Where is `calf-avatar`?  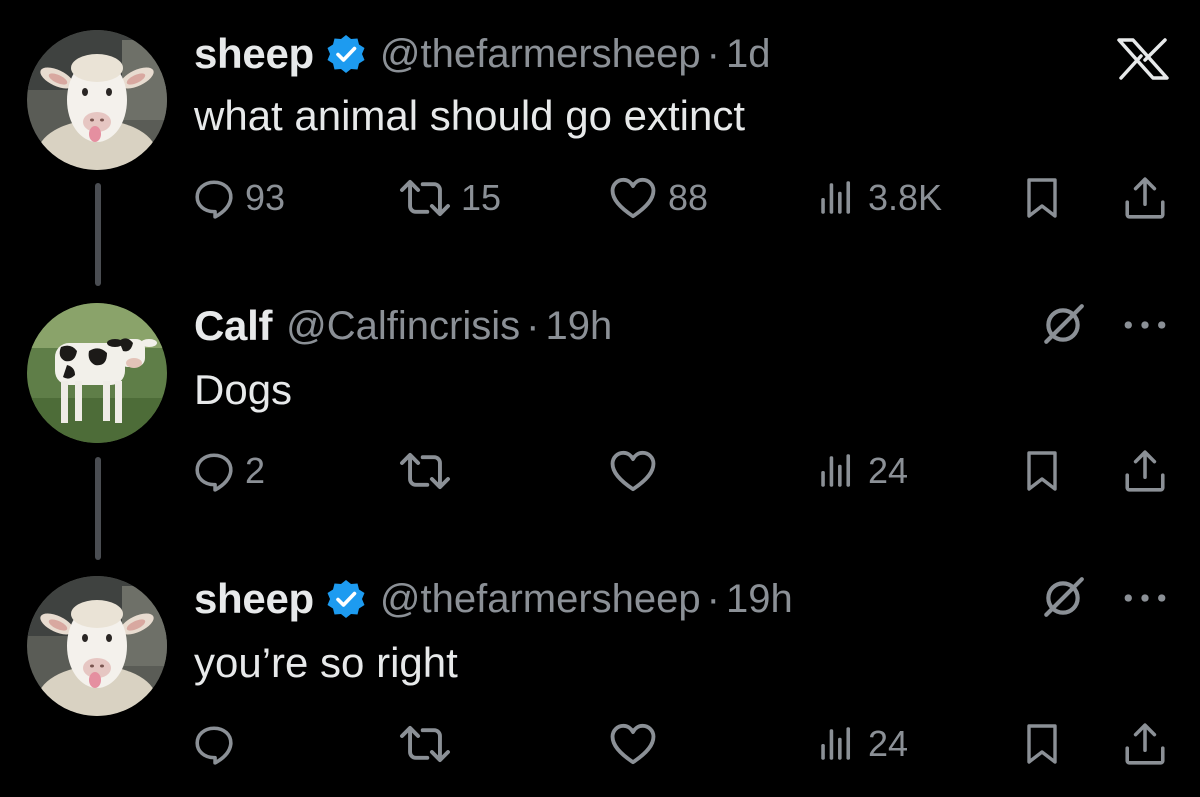 calf-avatar is located at coordinates (97, 373).